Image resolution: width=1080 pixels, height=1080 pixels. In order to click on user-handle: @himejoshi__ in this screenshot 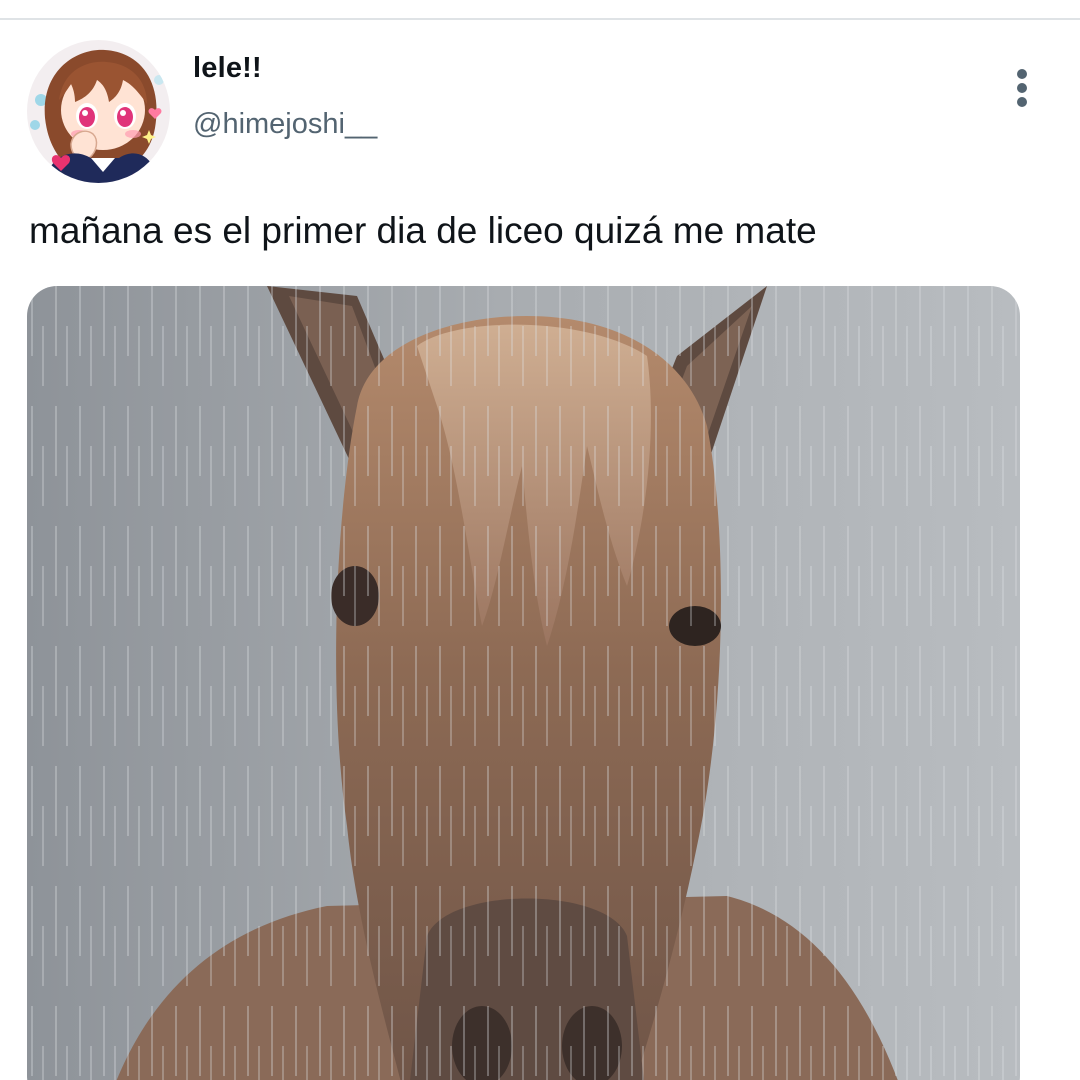, I will do `click(285, 124)`.